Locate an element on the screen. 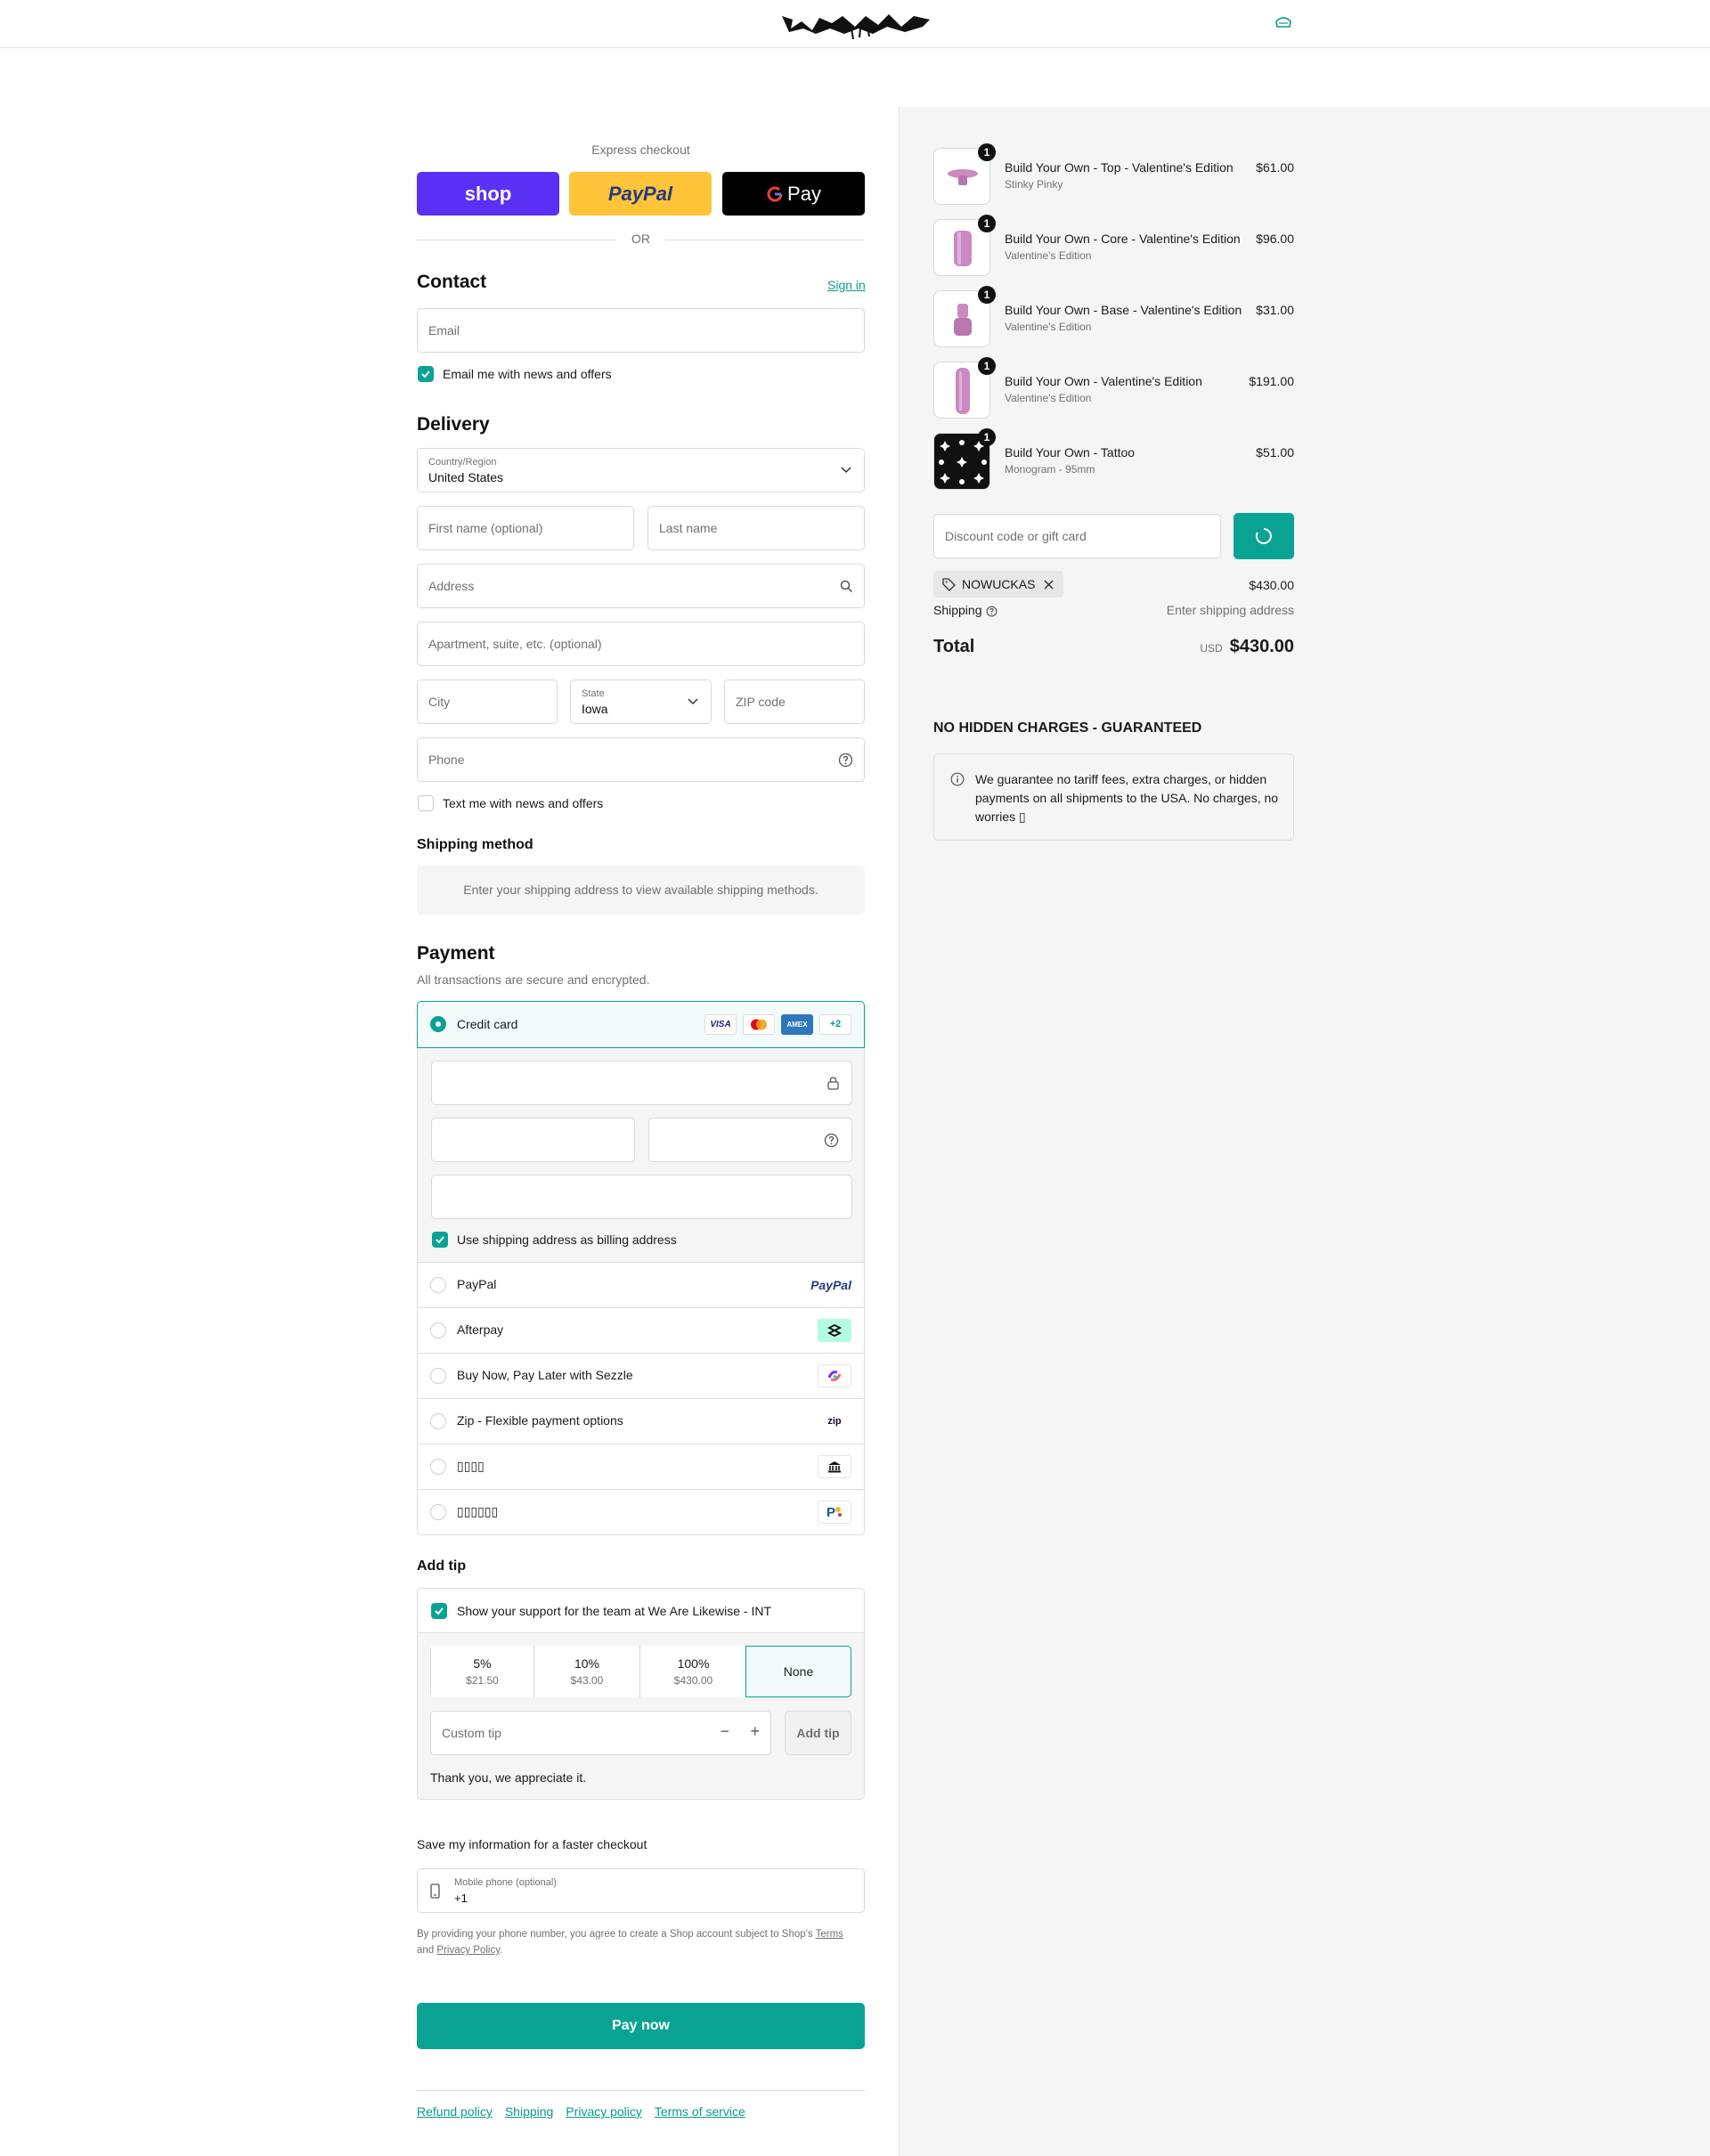 The height and width of the screenshot is (2156, 1710). google-g-icon is located at coordinates (775, 193).